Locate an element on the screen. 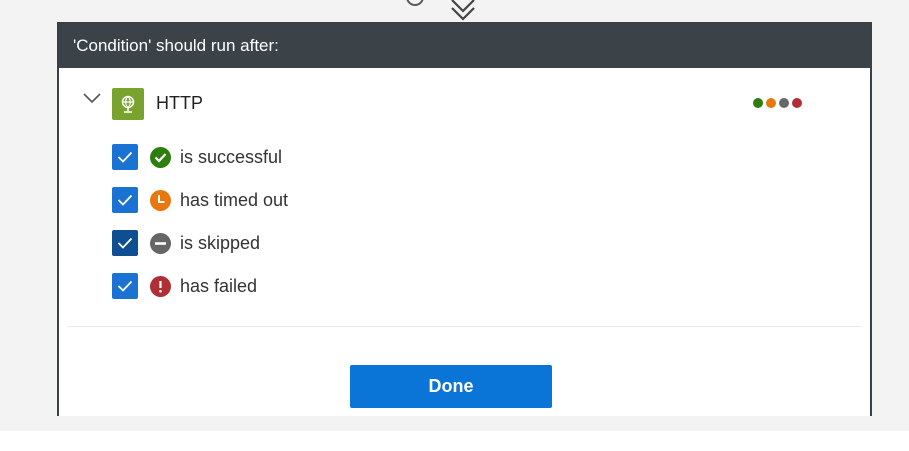 This screenshot has width=909, height=451. status-dot-success is located at coordinates (758, 103).